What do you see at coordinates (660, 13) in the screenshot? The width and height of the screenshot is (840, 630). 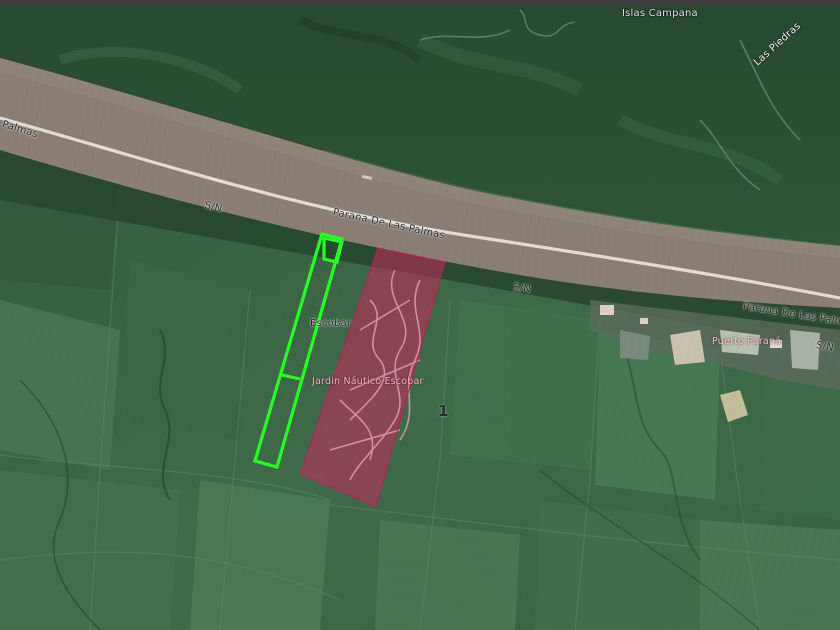 I see `label-islas-campana: Islas Campana` at bounding box center [660, 13].